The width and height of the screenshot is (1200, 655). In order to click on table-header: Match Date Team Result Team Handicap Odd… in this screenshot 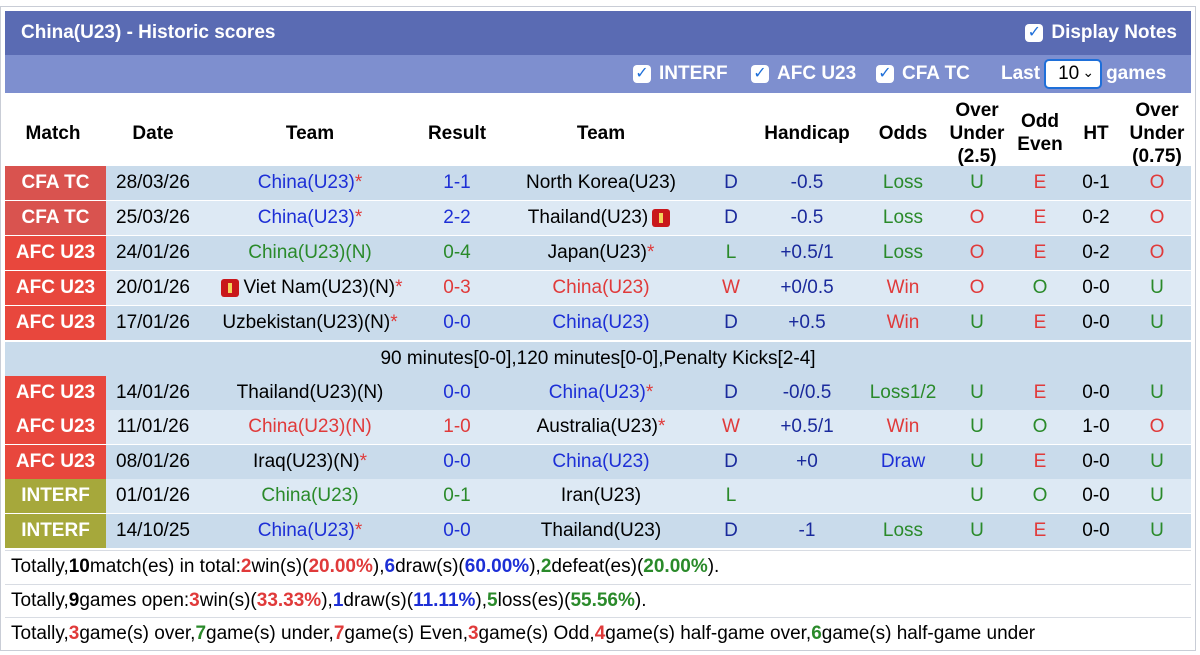, I will do `click(598, 133)`.